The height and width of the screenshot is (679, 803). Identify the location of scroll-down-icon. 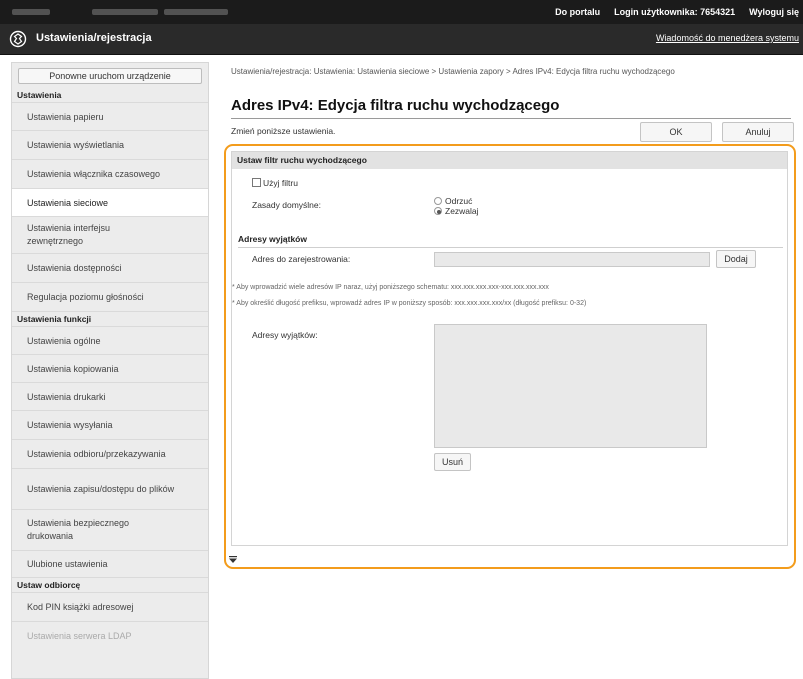
(233, 560).